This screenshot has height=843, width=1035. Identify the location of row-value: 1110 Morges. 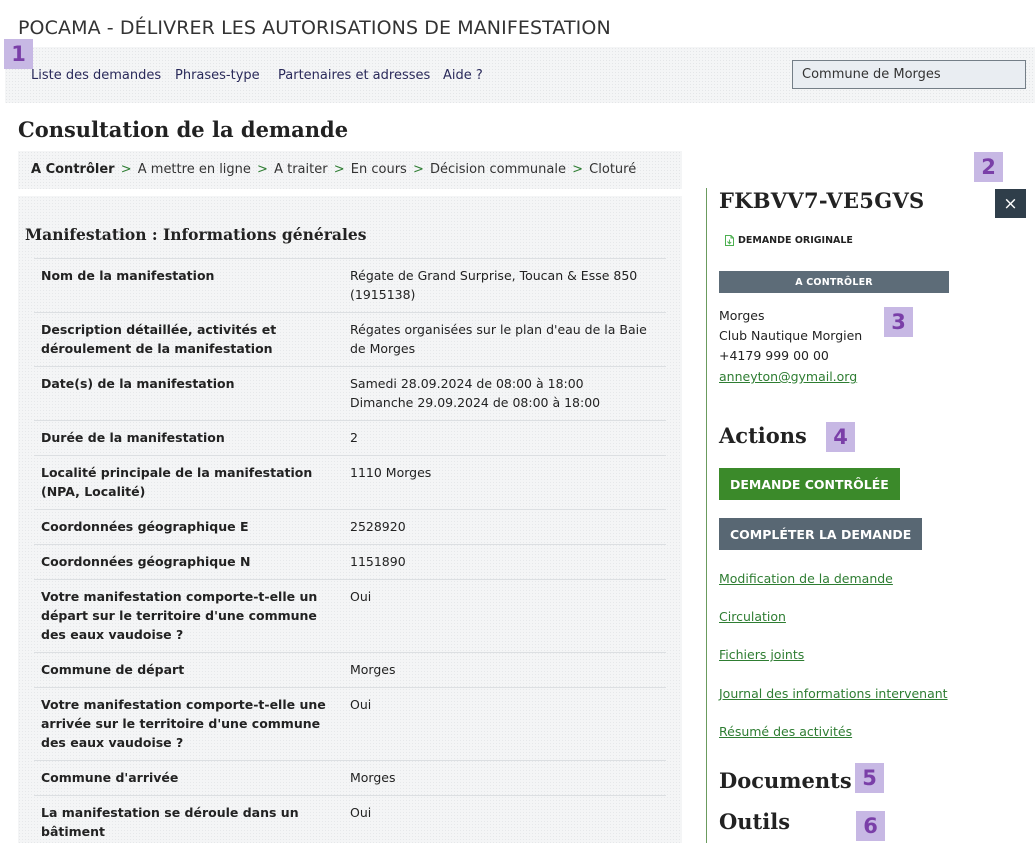
(391, 472).